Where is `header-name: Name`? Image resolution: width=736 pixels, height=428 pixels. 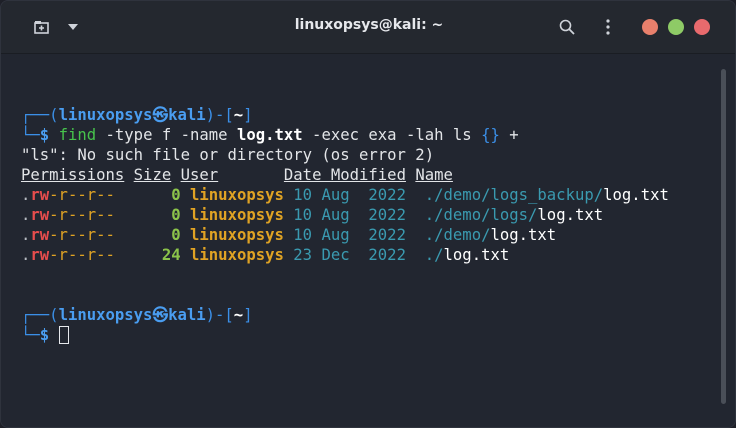
header-name: Name is located at coordinates (434, 175).